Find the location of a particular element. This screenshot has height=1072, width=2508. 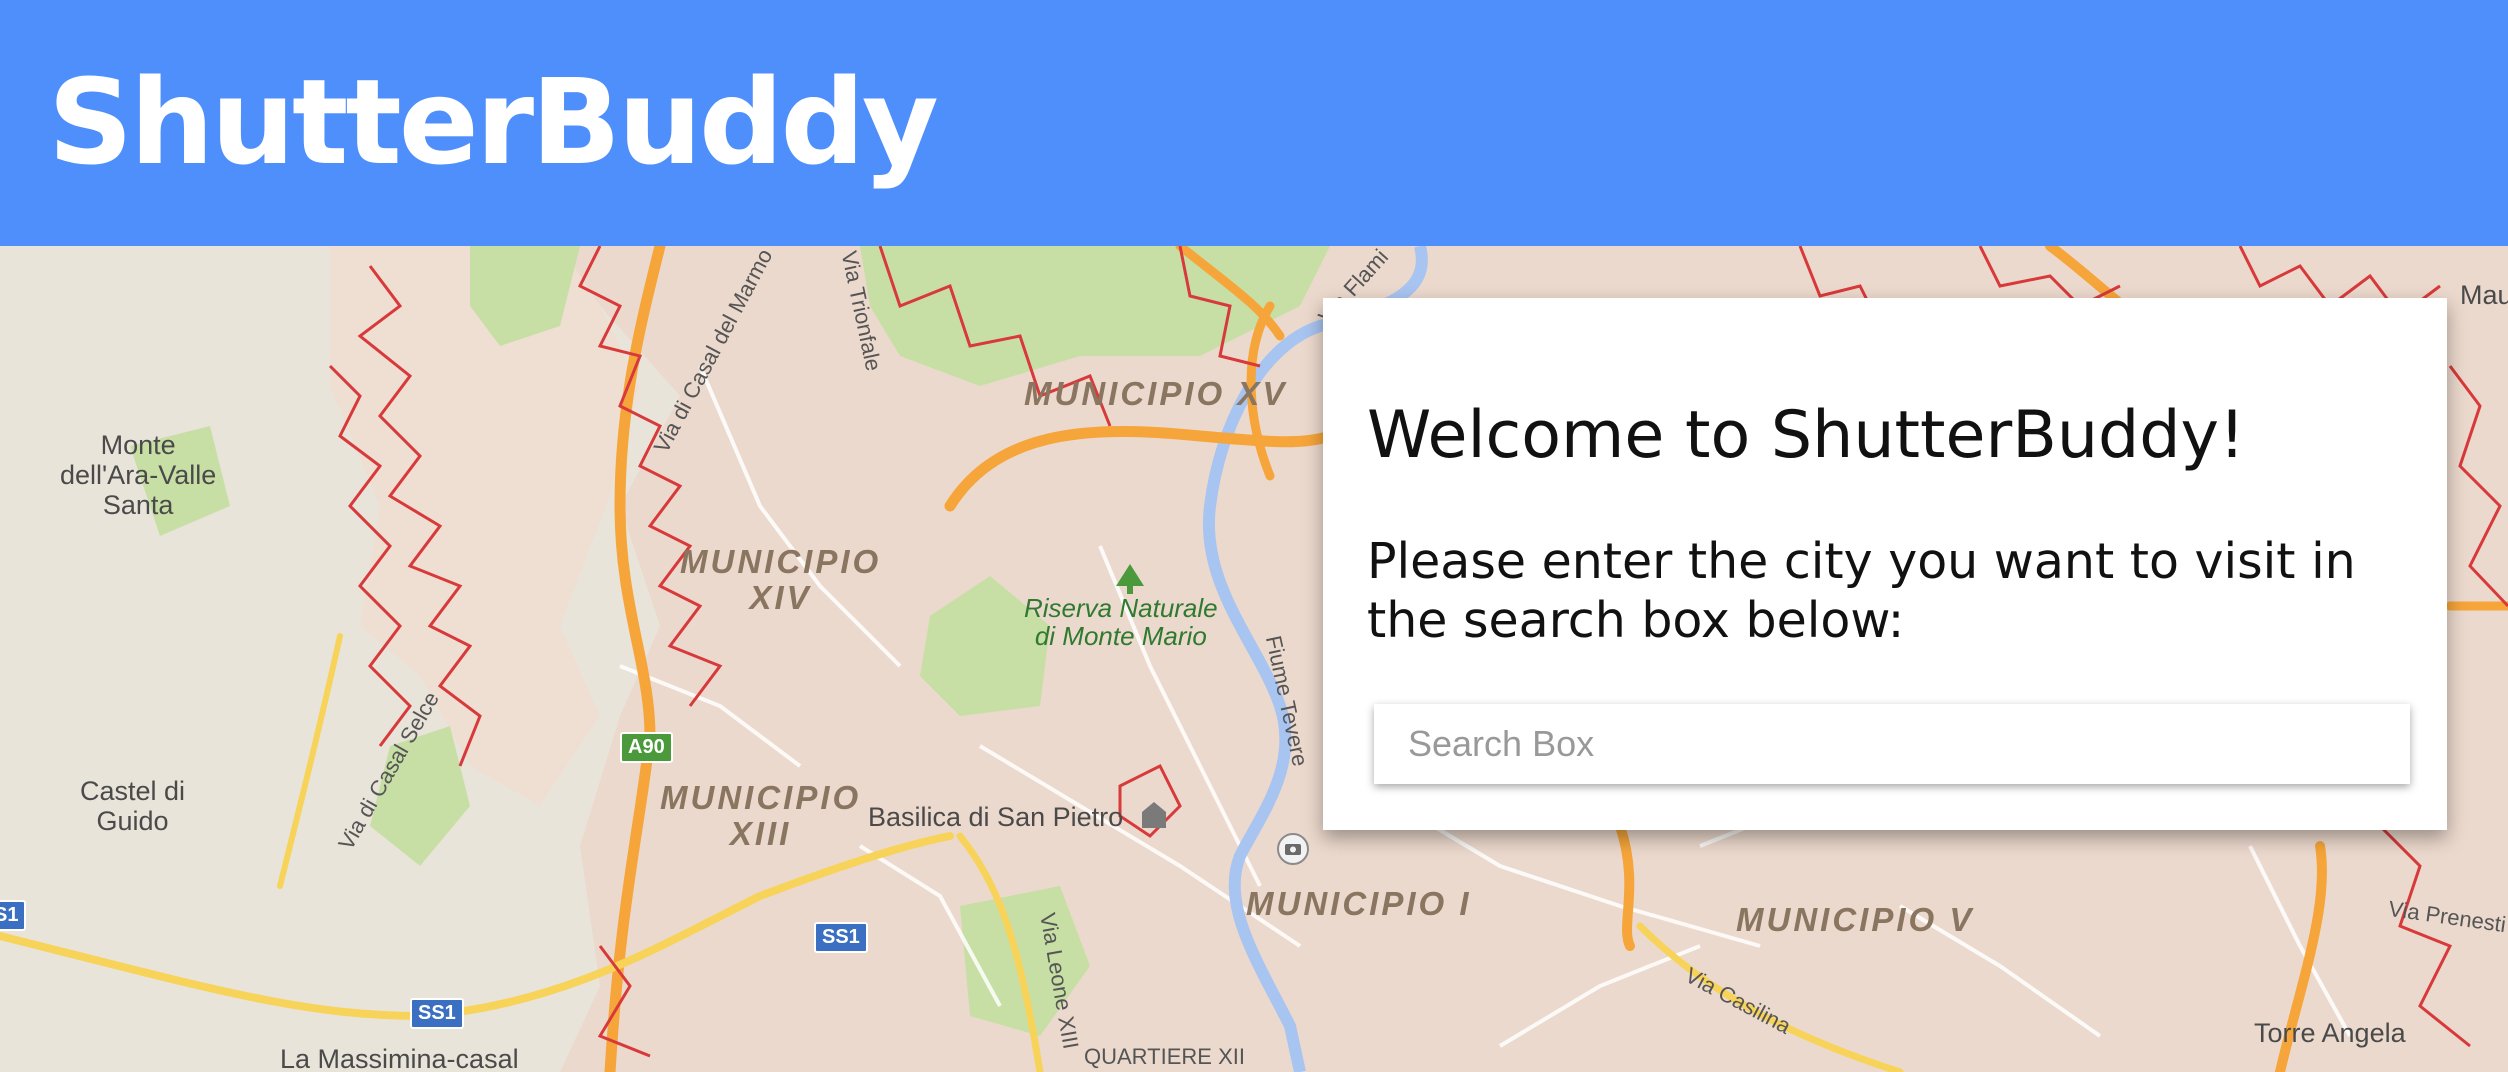

municipio-label-xv: MUNICIPIO XV is located at coordinates (1156, 393).